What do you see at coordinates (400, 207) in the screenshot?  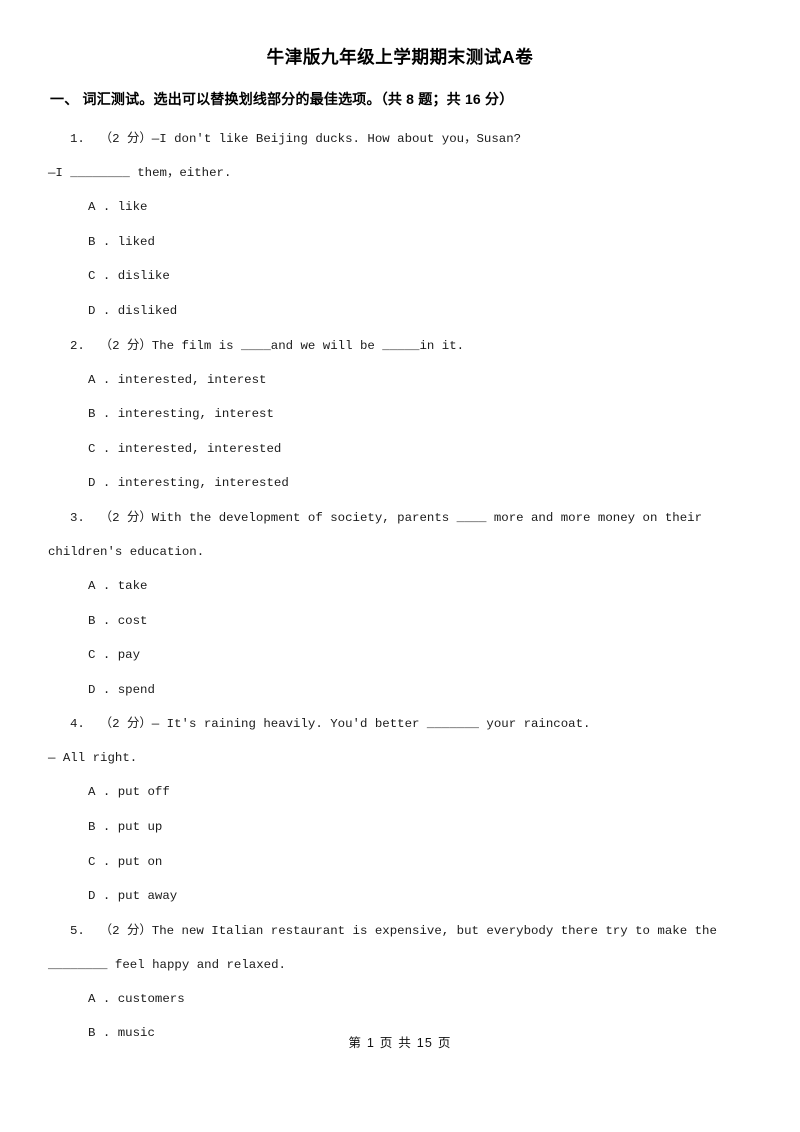 I see `question-1-option-a: A . like` at bounding box center [400, 207].